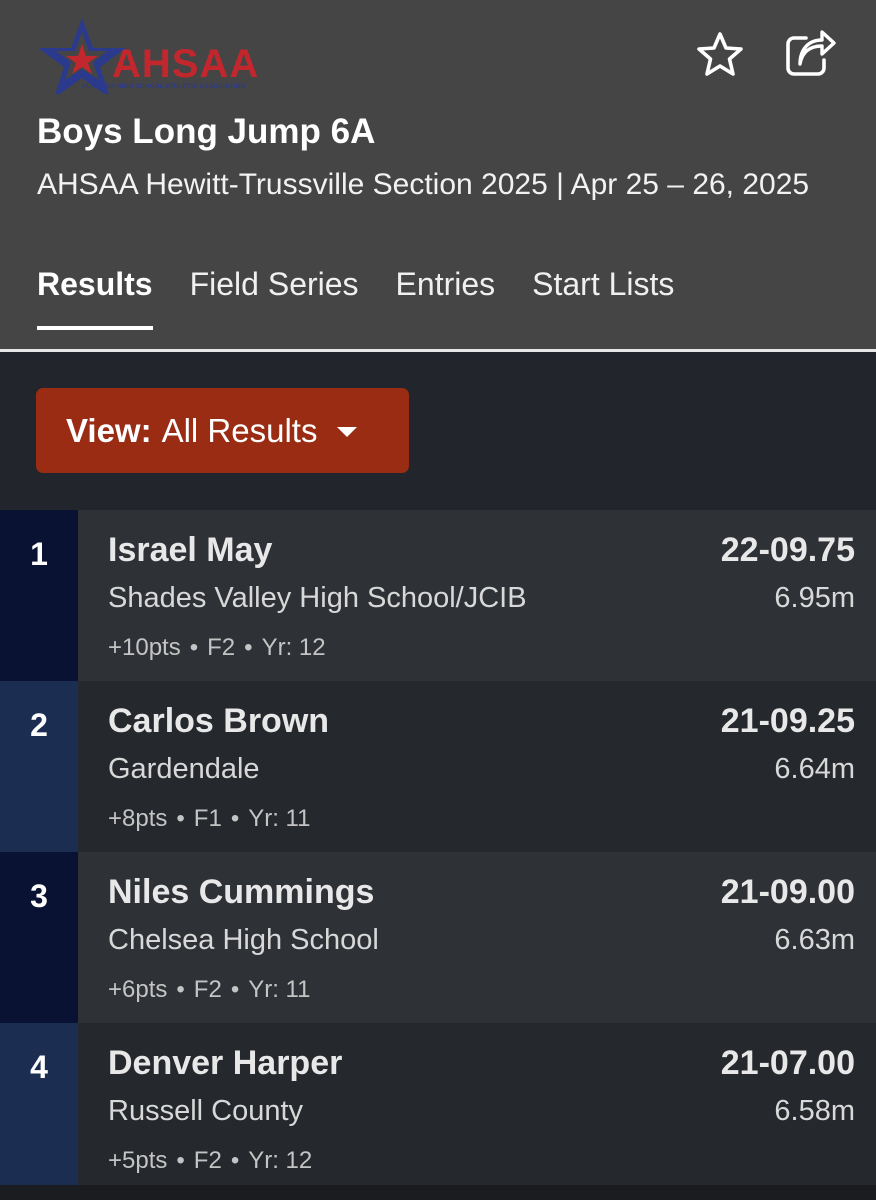 This screenshot has height=1200, width=876. Describe the element at coordinates (206, 131) in the screenshot. I see `page-title: Boys Long Jump 6A` at that location.